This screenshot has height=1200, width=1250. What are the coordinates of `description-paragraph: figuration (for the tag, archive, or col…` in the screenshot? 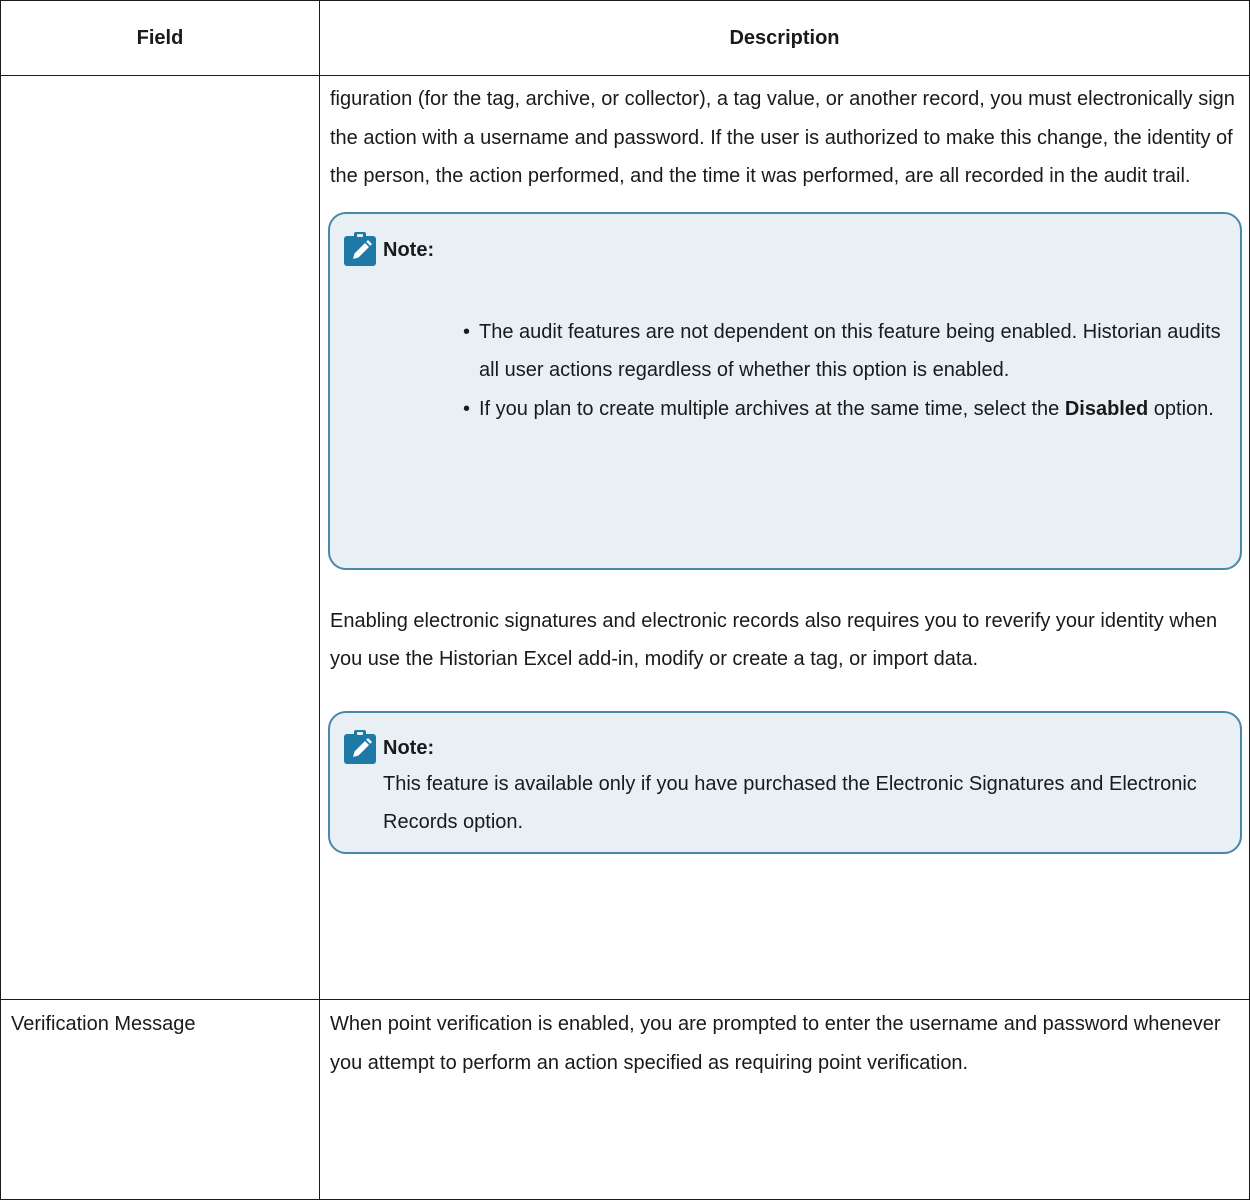 It's located at (782, 137).